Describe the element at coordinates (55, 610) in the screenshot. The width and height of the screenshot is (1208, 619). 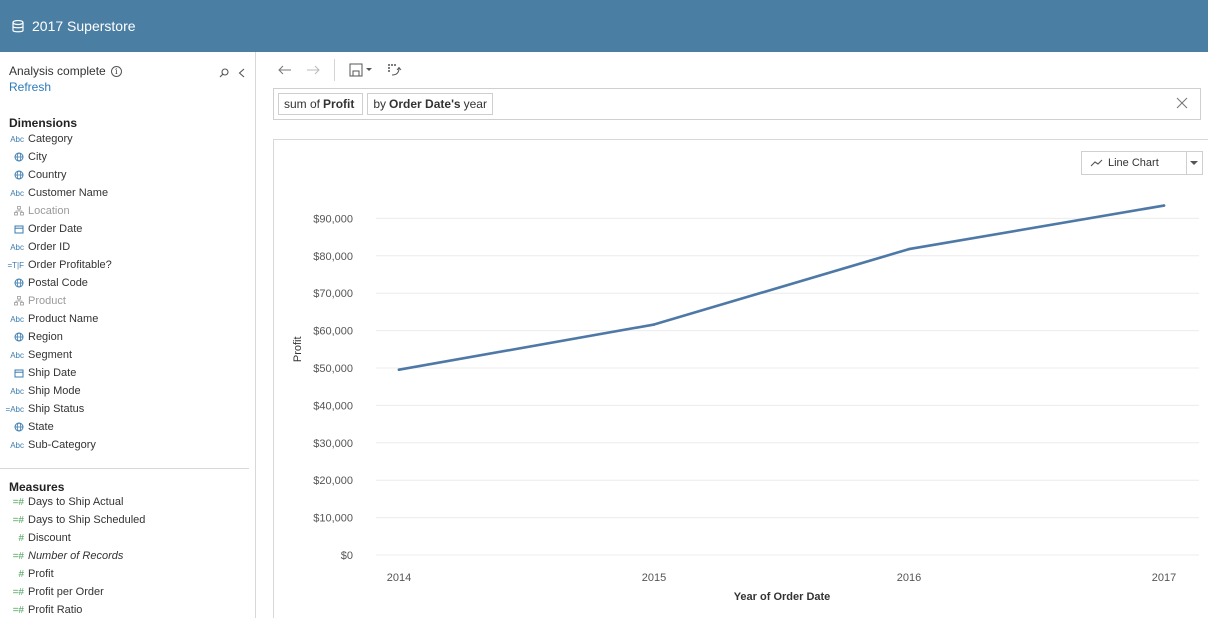
I see `field-label: Profit Ratio` at that location.